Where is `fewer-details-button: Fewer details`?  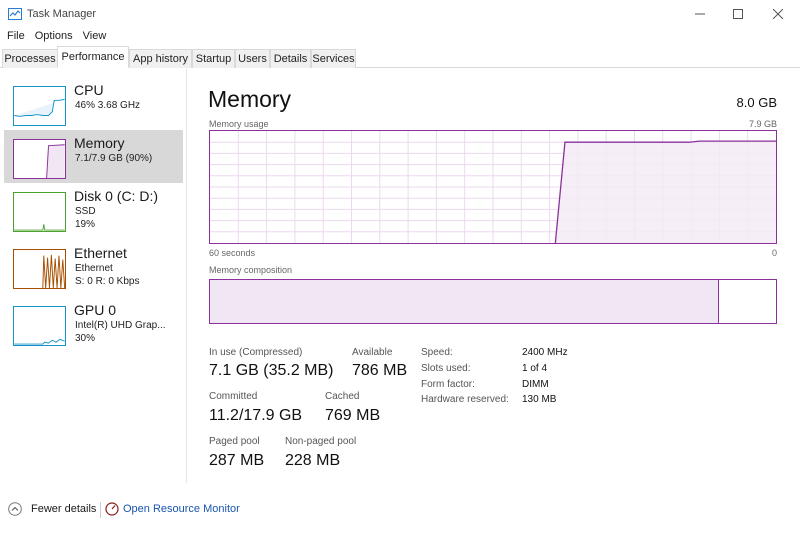 fewer-details-button: Fewer details is located at coordinates (52, 509).